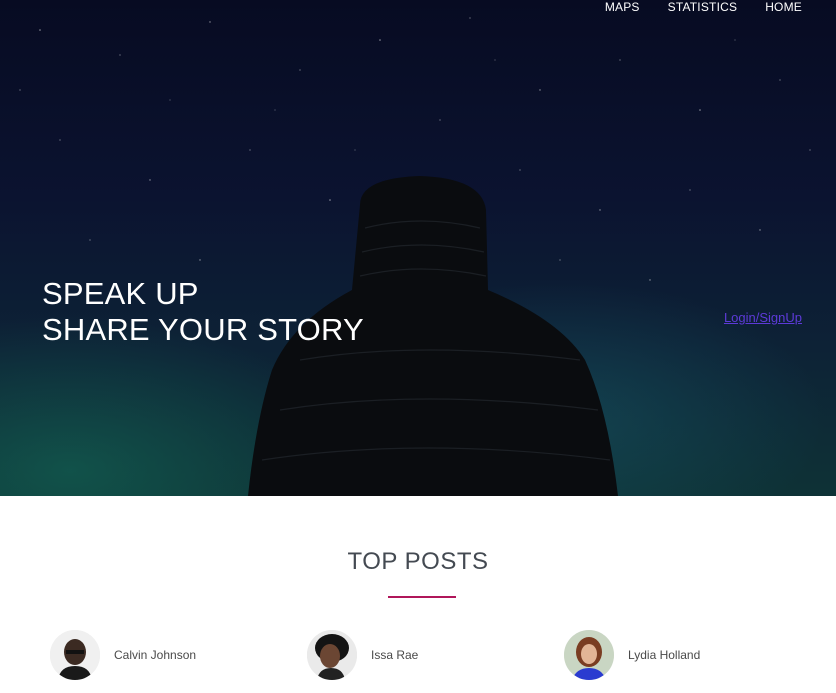 This screenshot has height=693, width=836. I want to click on top-posts-list: Calvin Johnson Issa Rae Lydia Holland, so click(418, 661).